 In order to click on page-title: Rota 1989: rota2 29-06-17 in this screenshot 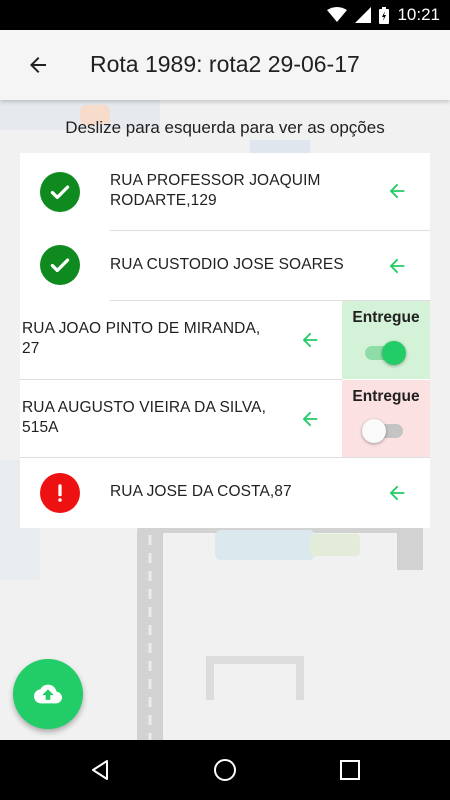, I will do `click(225, 64)`.